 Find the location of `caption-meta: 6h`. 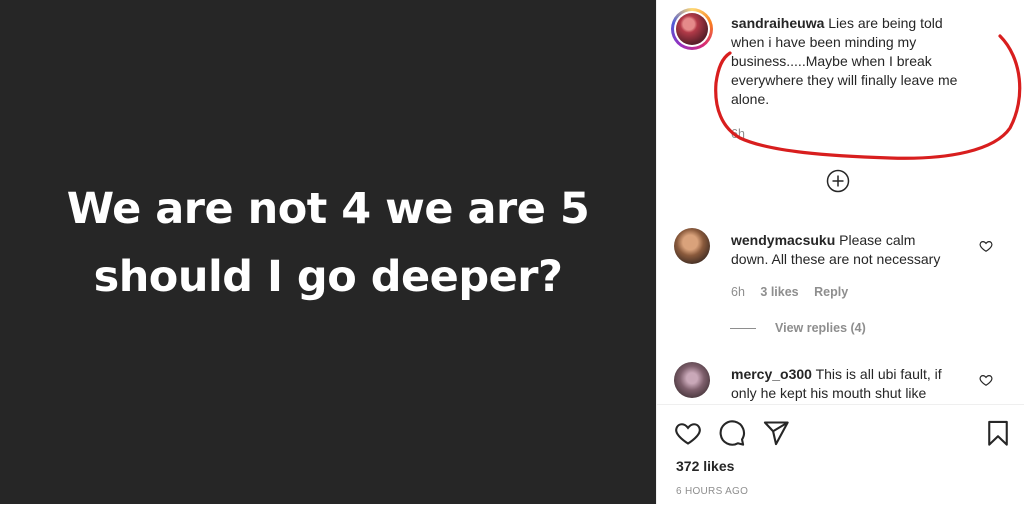

caption-meta: 6h is located at coordinates (744, 134).